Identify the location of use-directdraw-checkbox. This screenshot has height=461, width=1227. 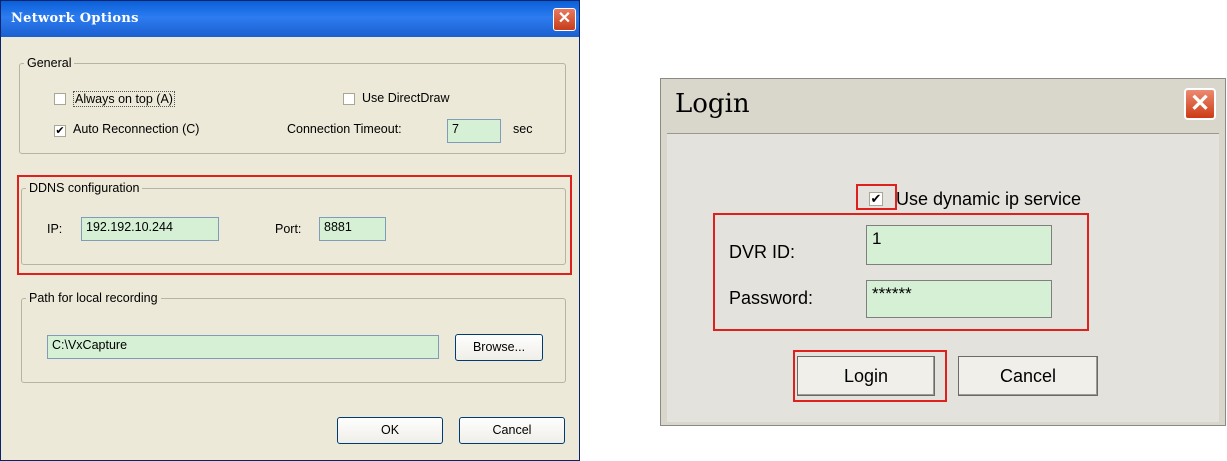
(349, 99).